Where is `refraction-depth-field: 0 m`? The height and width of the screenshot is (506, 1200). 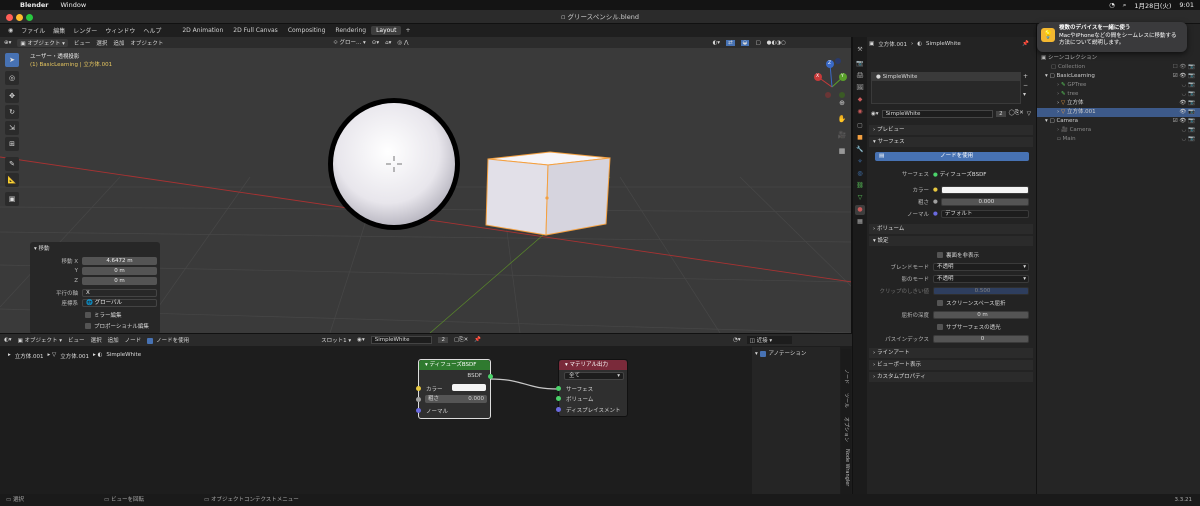 refraction-depth-field: 0 m is located at coordinates (981, 314).